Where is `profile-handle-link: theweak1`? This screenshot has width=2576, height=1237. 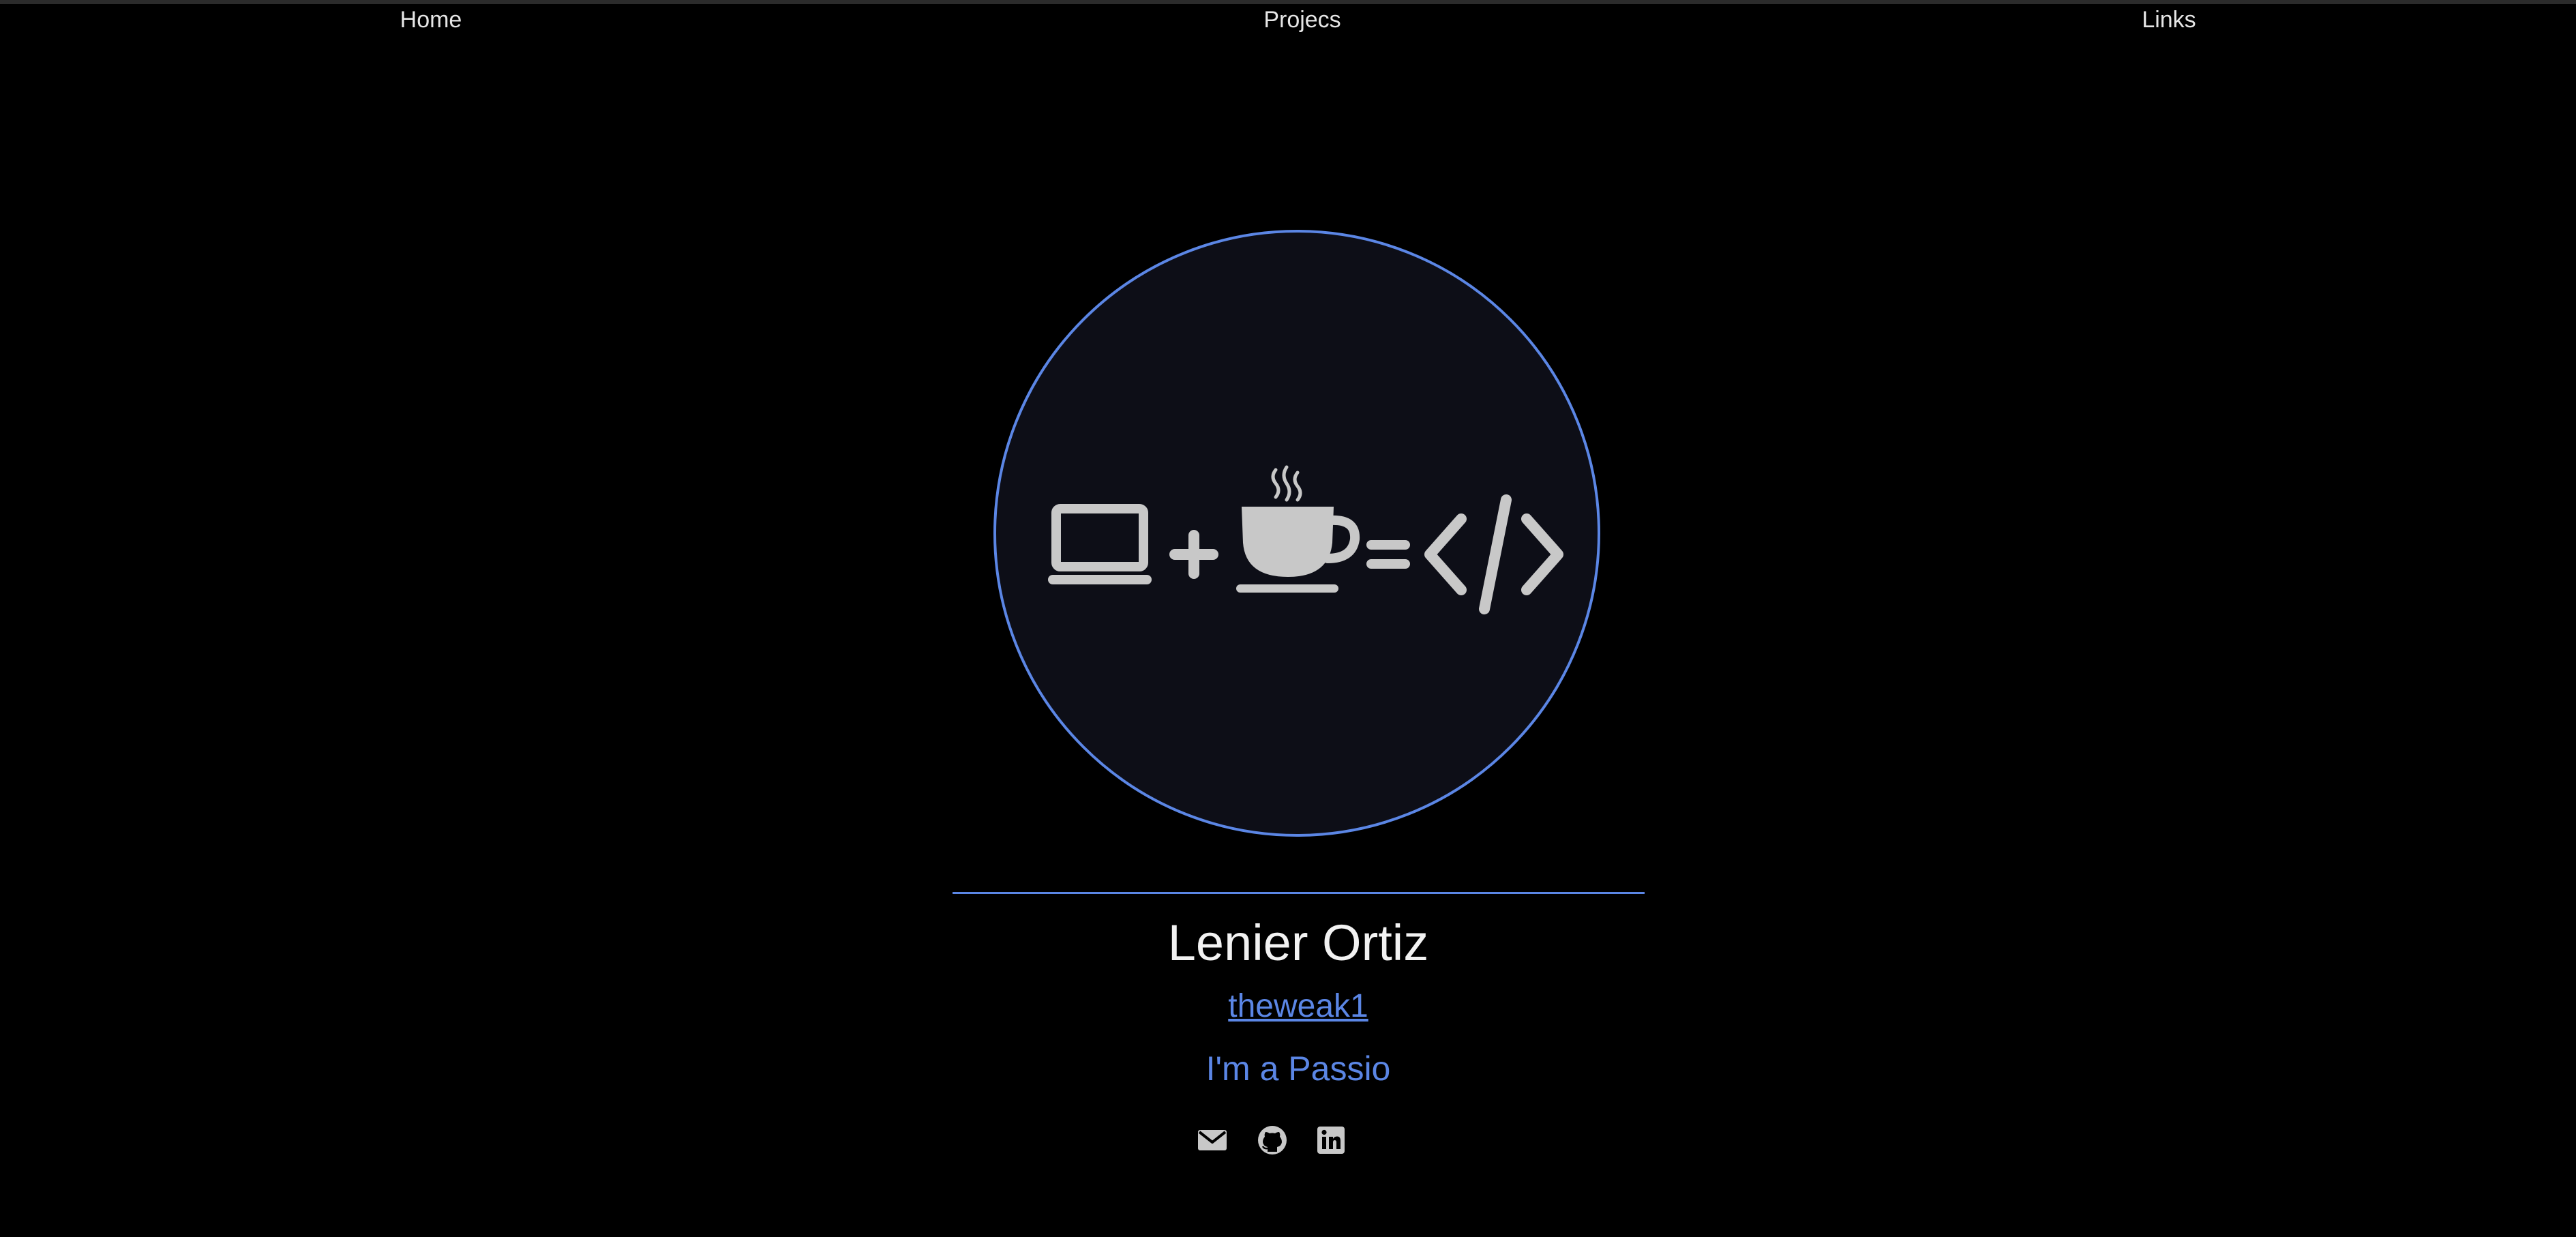 profile-handle-link: theweak1 is located at coordinates (1298, 1006).